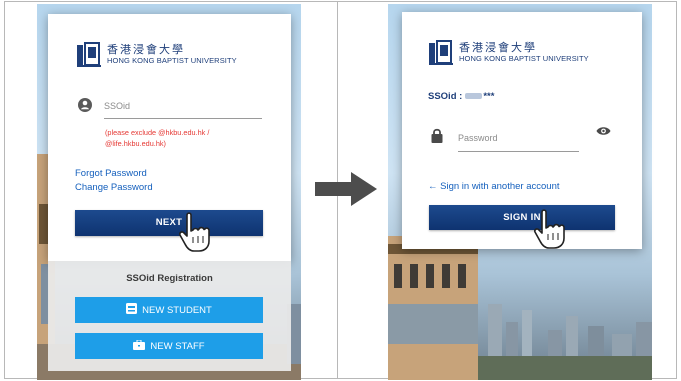  What do you see at coordinates (478, 138) in the screenshot?
I see `password-input: Password` at bounding box center [478, 138].